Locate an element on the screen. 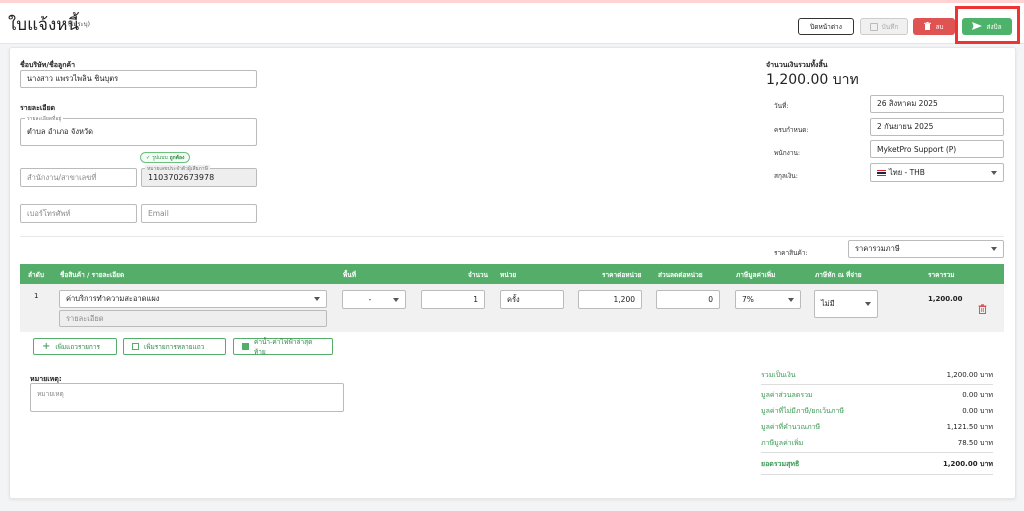  add-row-label: เพิ่มแถวรายการ is located at coordinates (77, 346).